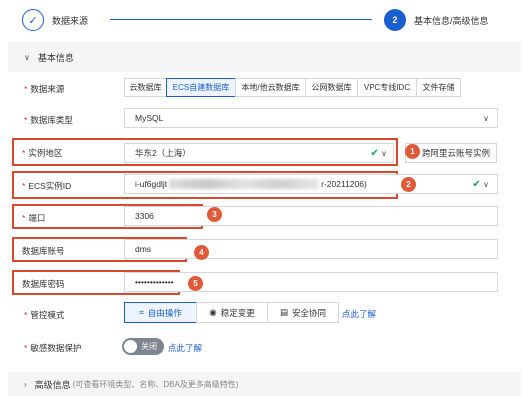  I want to click on control-mode-learn-more-link: 点此了解, so click(359, 314).